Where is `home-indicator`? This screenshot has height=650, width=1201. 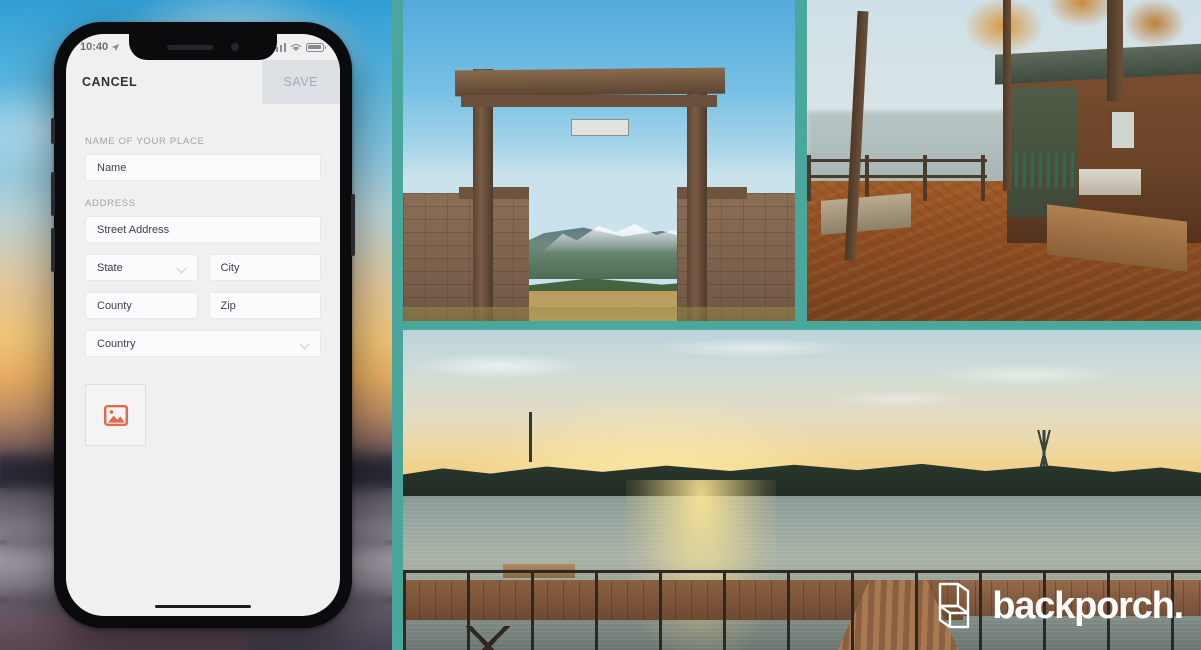 home-indicator is located at coordinates (203, 606).